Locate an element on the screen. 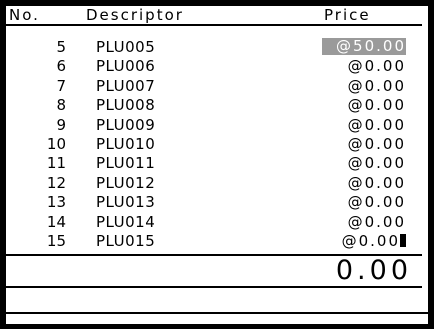 This screenshot has width=434, height=329. plu-number: 9 is located at coordinates (61, 124).